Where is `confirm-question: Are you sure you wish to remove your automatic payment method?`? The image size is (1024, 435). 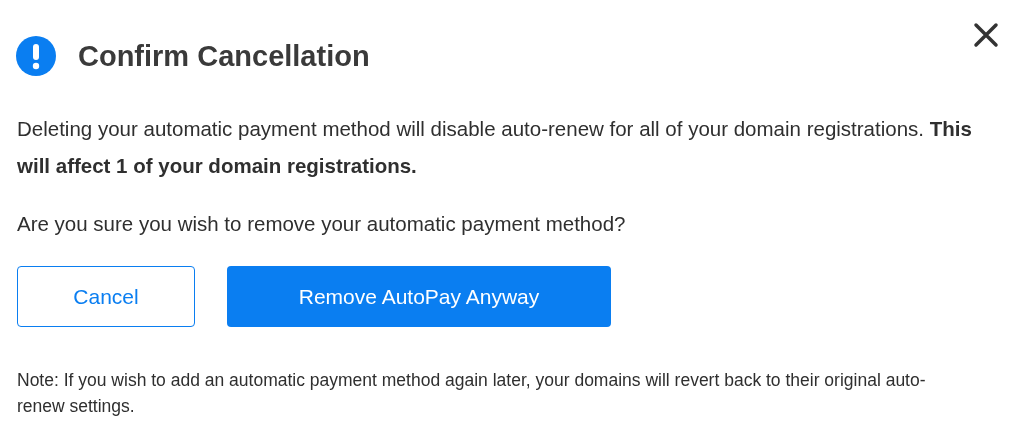 confirm-question: Are you sure you wish to remove your automatic payment method? is located at coordinates (322, 224).